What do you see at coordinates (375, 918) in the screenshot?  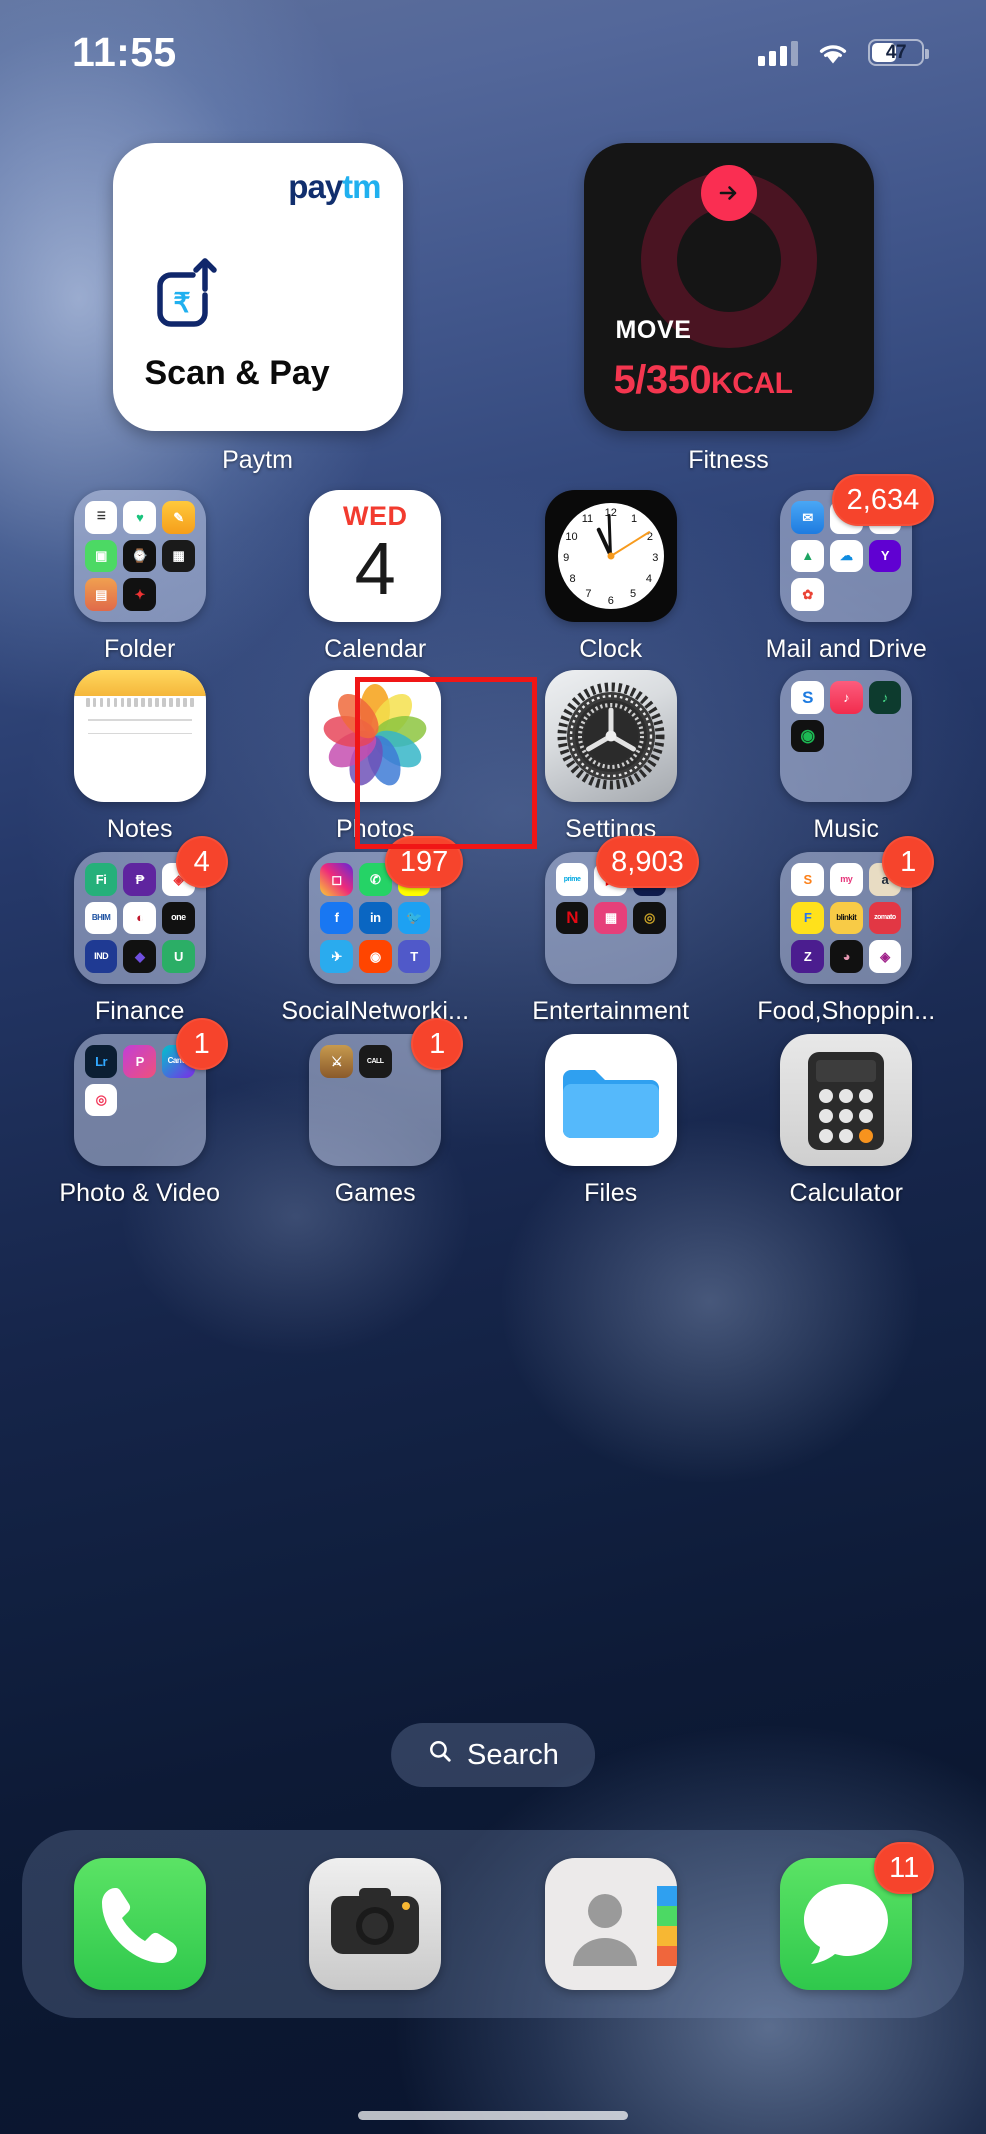 I see `mini-app-linkedin: in` at bounding box center [375, 918].